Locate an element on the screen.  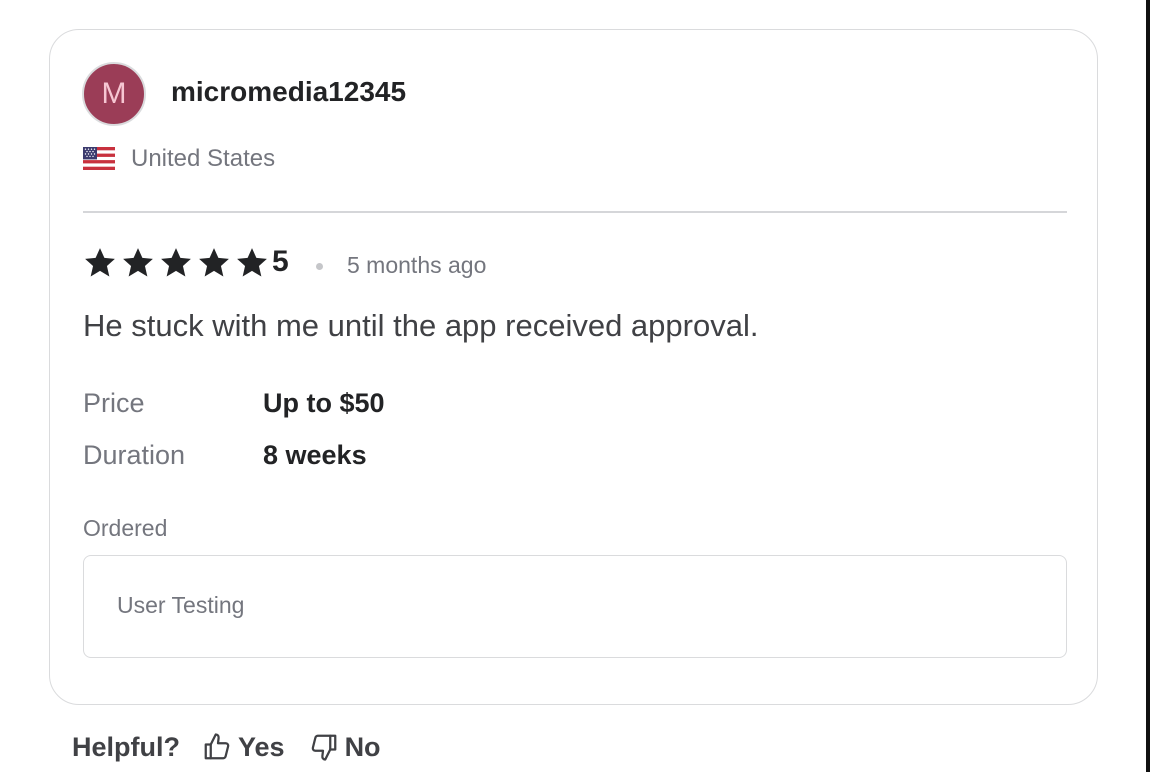
separator-dot is located at coordinates (319, 266).